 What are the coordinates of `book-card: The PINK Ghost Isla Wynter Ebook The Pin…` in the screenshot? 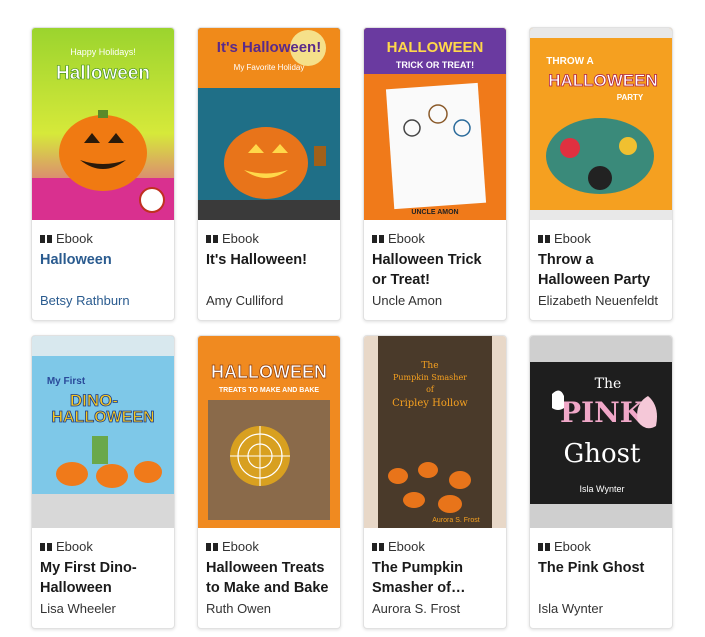 It's located at (601, 482).